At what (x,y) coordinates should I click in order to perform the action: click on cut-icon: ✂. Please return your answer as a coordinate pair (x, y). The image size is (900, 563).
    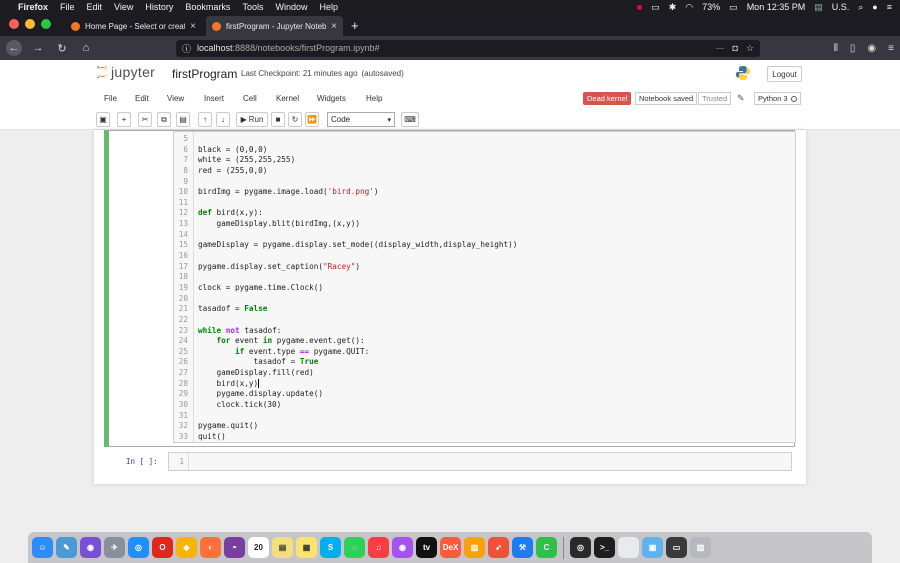
    Looking at the image, I should click on (145, 119).